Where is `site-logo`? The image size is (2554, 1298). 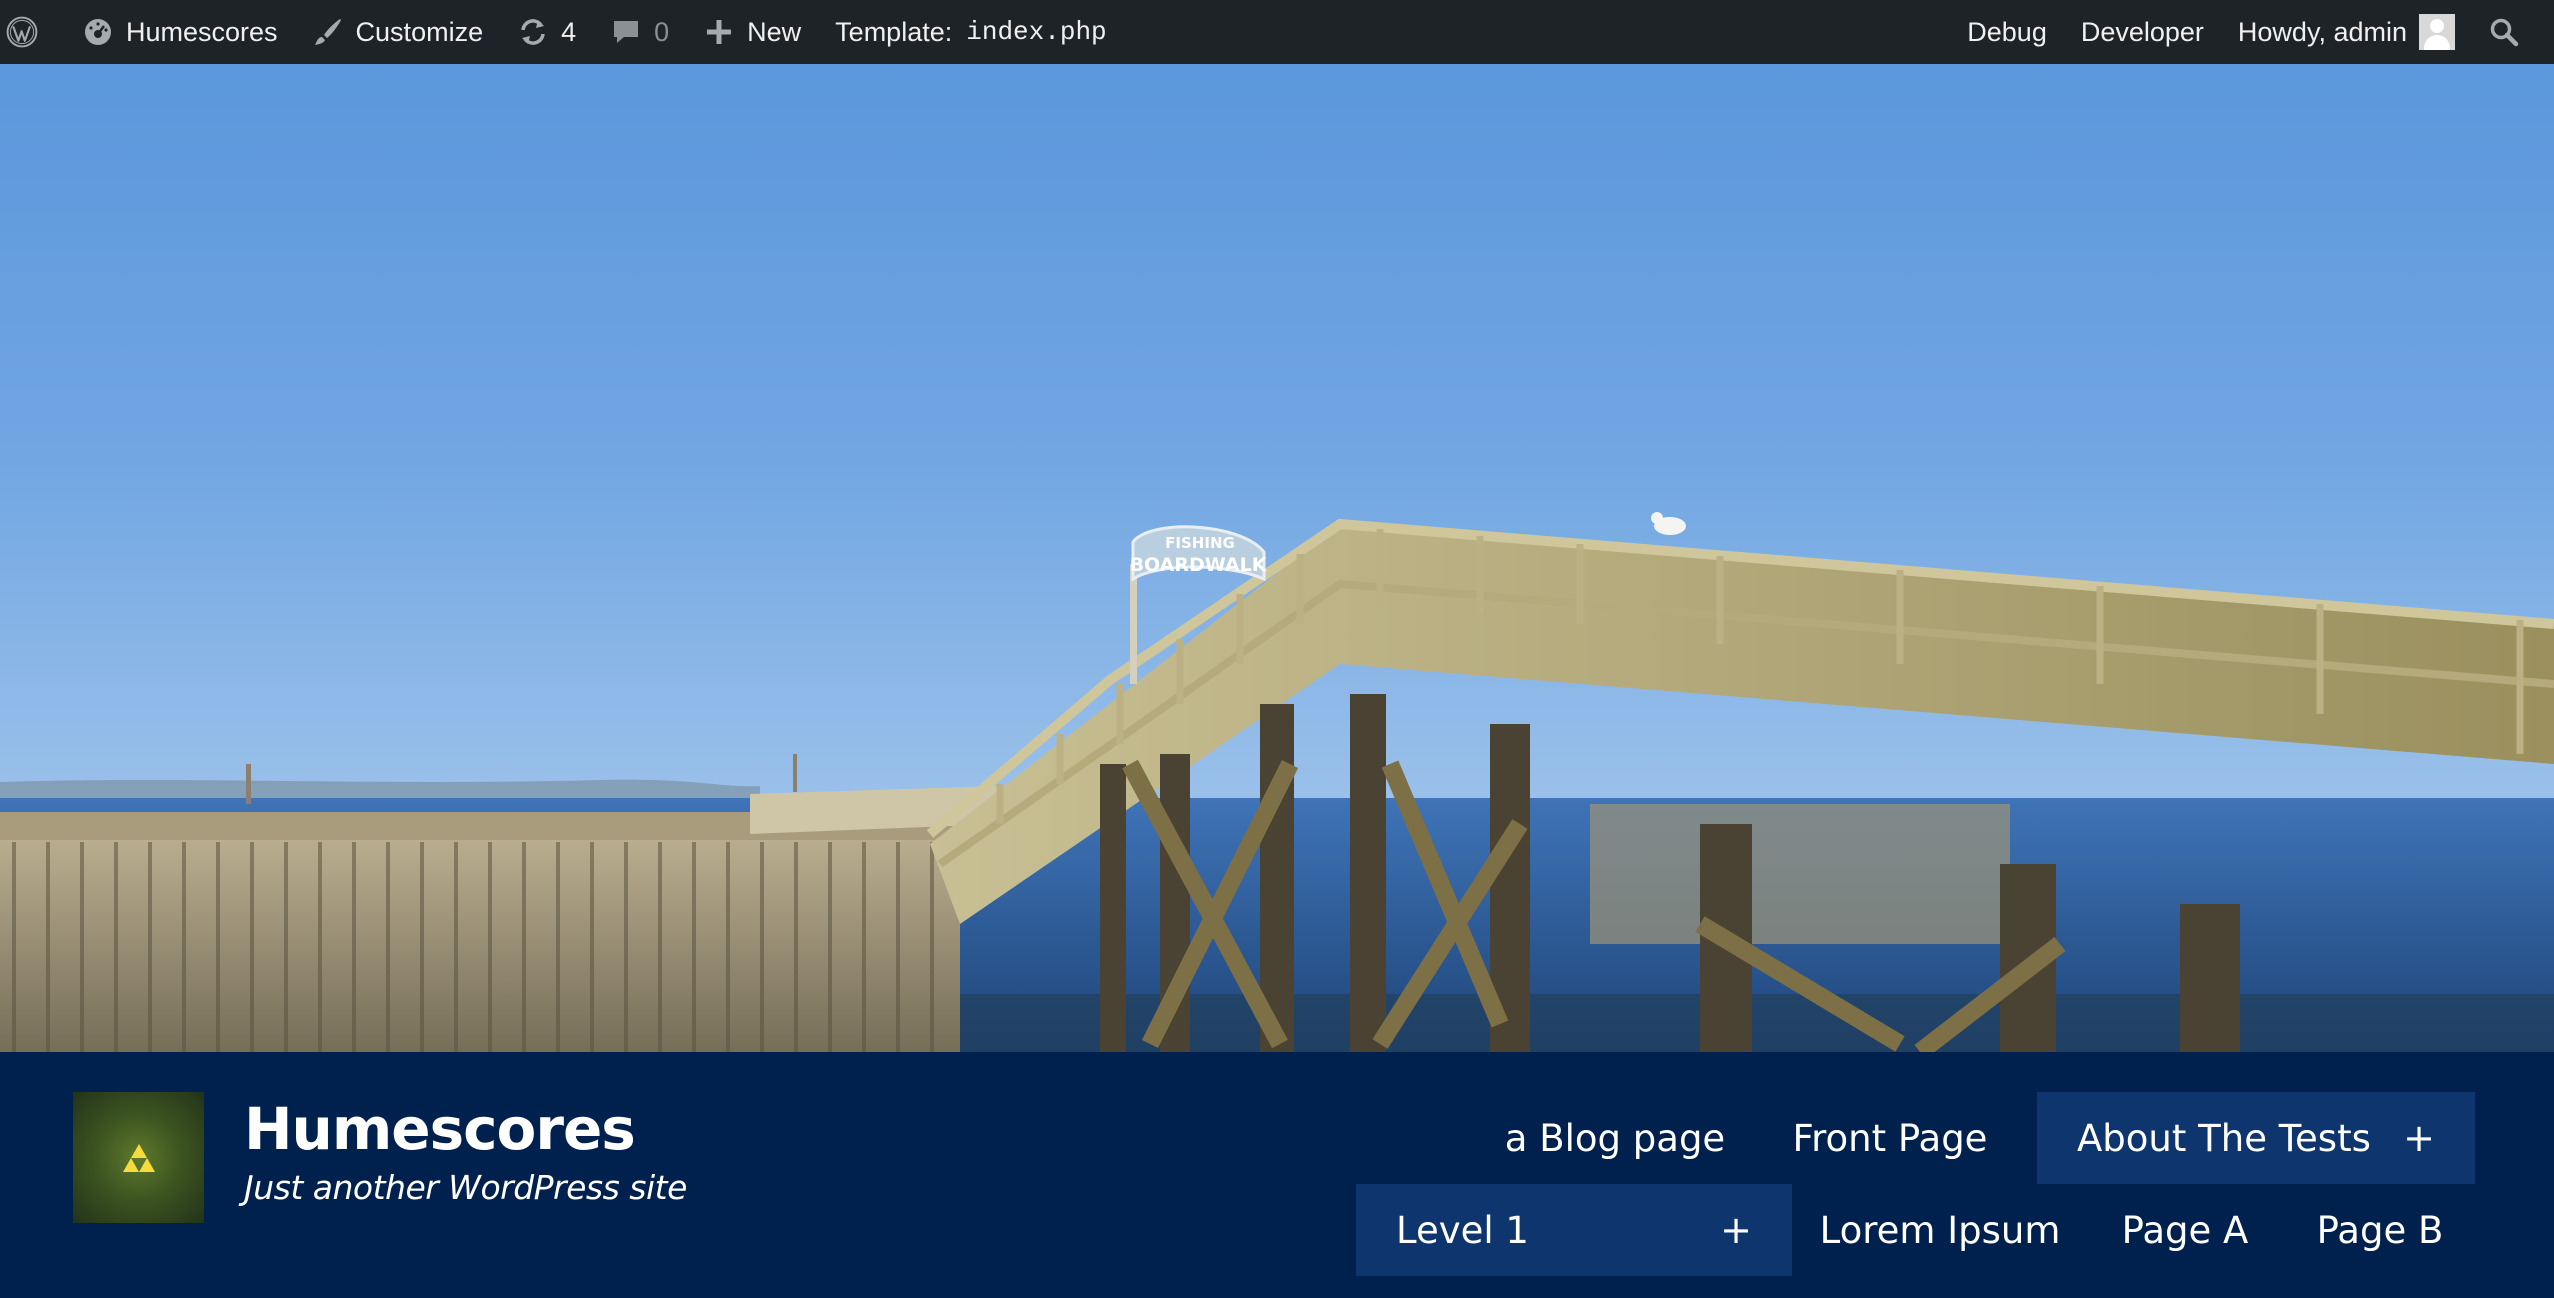 site-logo is located at coordinates (138, 1157).